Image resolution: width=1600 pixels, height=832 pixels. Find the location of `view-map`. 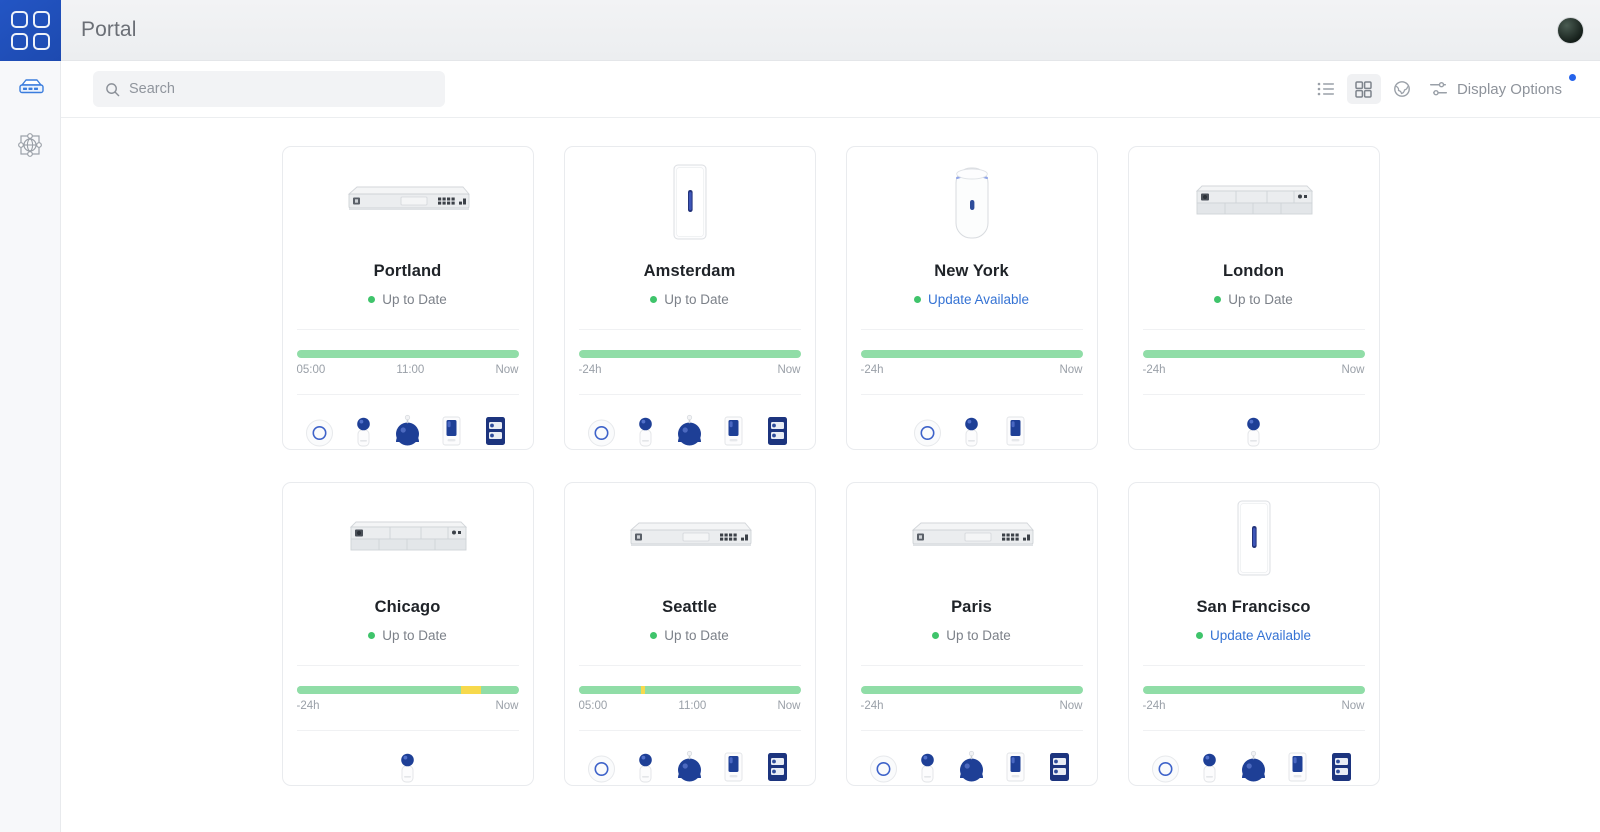

view-map is located at coordinates (1402, 89).